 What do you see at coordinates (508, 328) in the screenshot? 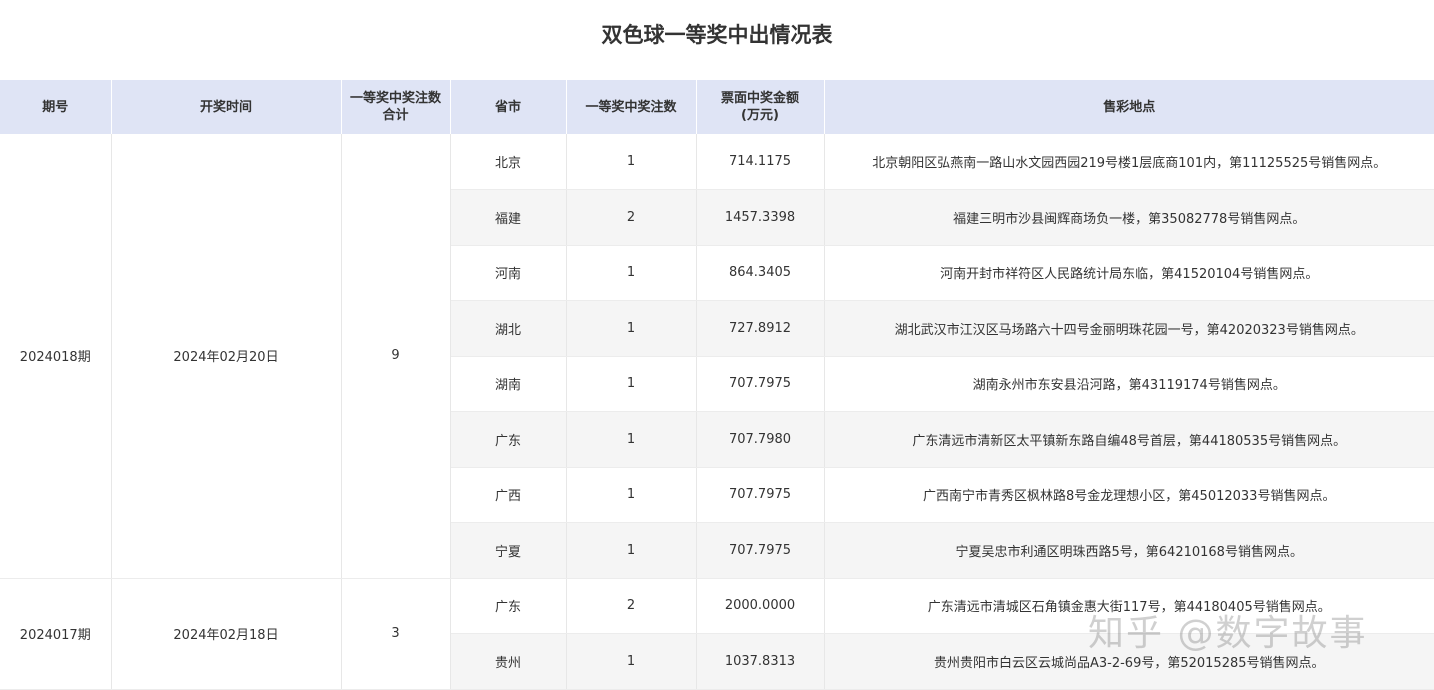
I see `province-cell: 湖北` at bounding box center [508, 328].